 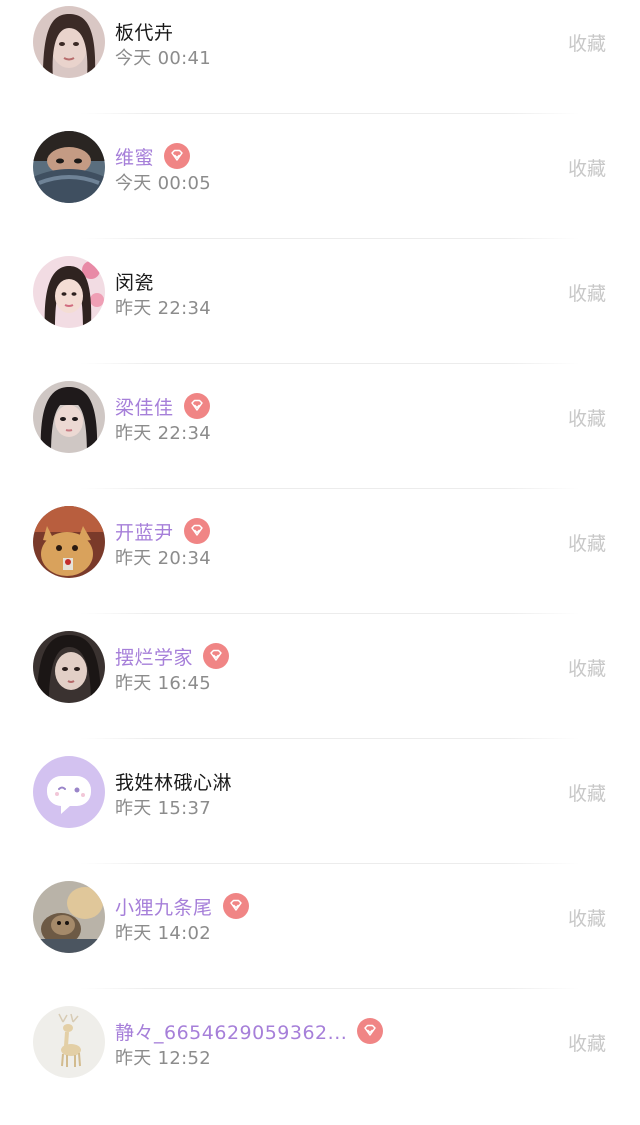 I want to click on user-name: 维蜜, so click(x=135, y=157).